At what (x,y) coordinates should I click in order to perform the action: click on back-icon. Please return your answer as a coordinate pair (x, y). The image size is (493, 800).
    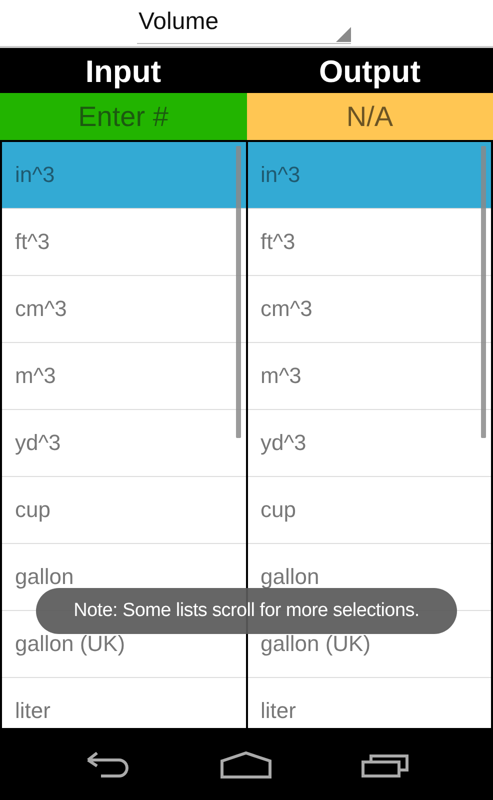
    Looking at the image, I should click on (107, 765).